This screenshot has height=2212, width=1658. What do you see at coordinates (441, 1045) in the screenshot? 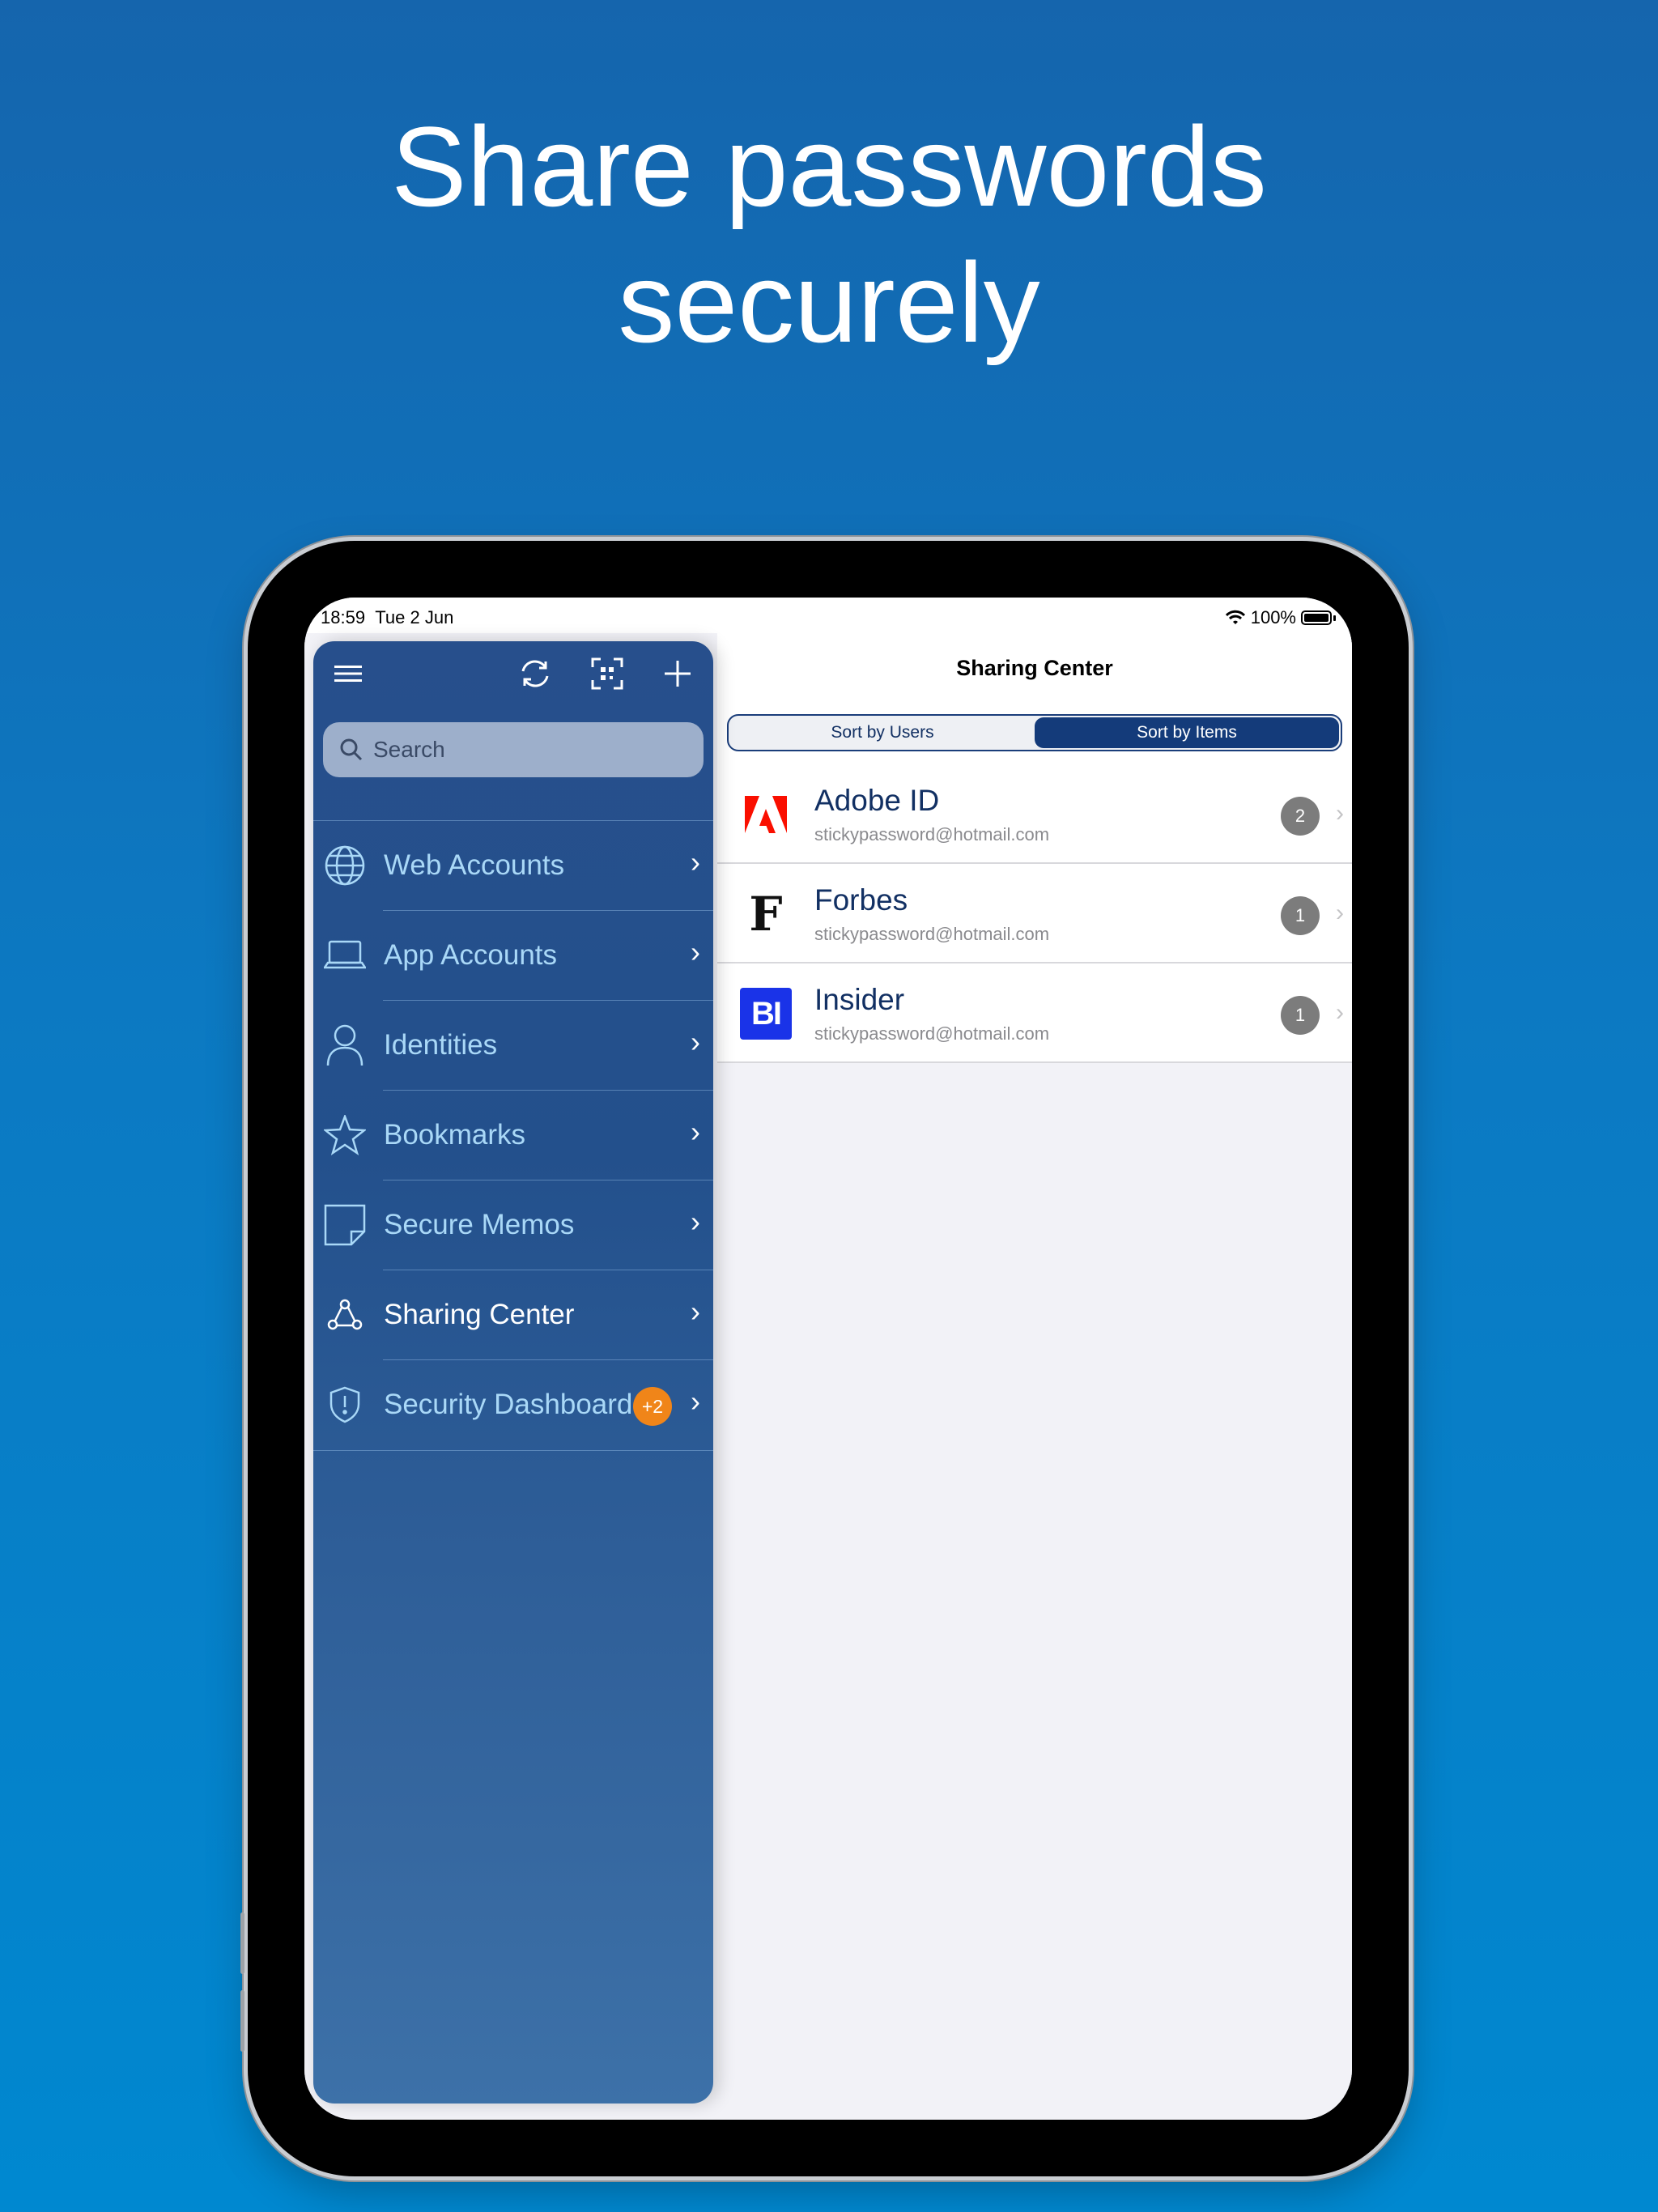
I see `sidebar-item-label: Identities` at bounding box center [441, 1045].